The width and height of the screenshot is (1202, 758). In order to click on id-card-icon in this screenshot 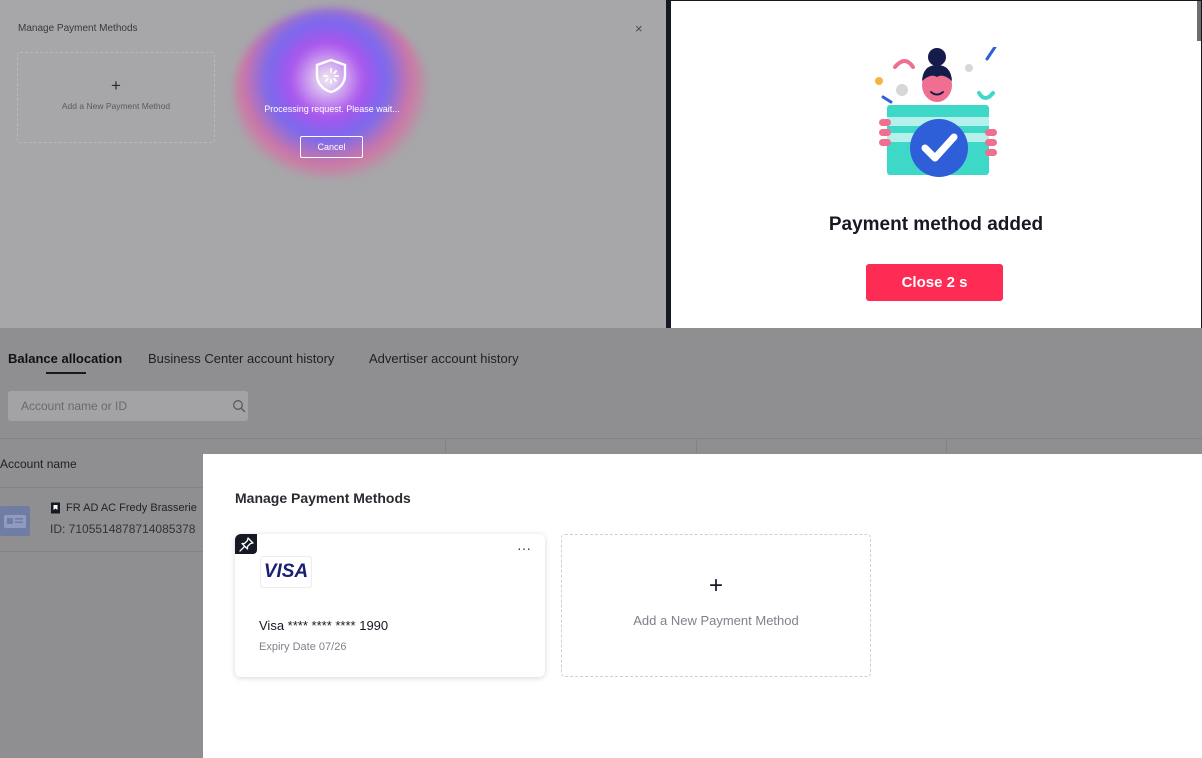, I will do `click(15, 521)`.